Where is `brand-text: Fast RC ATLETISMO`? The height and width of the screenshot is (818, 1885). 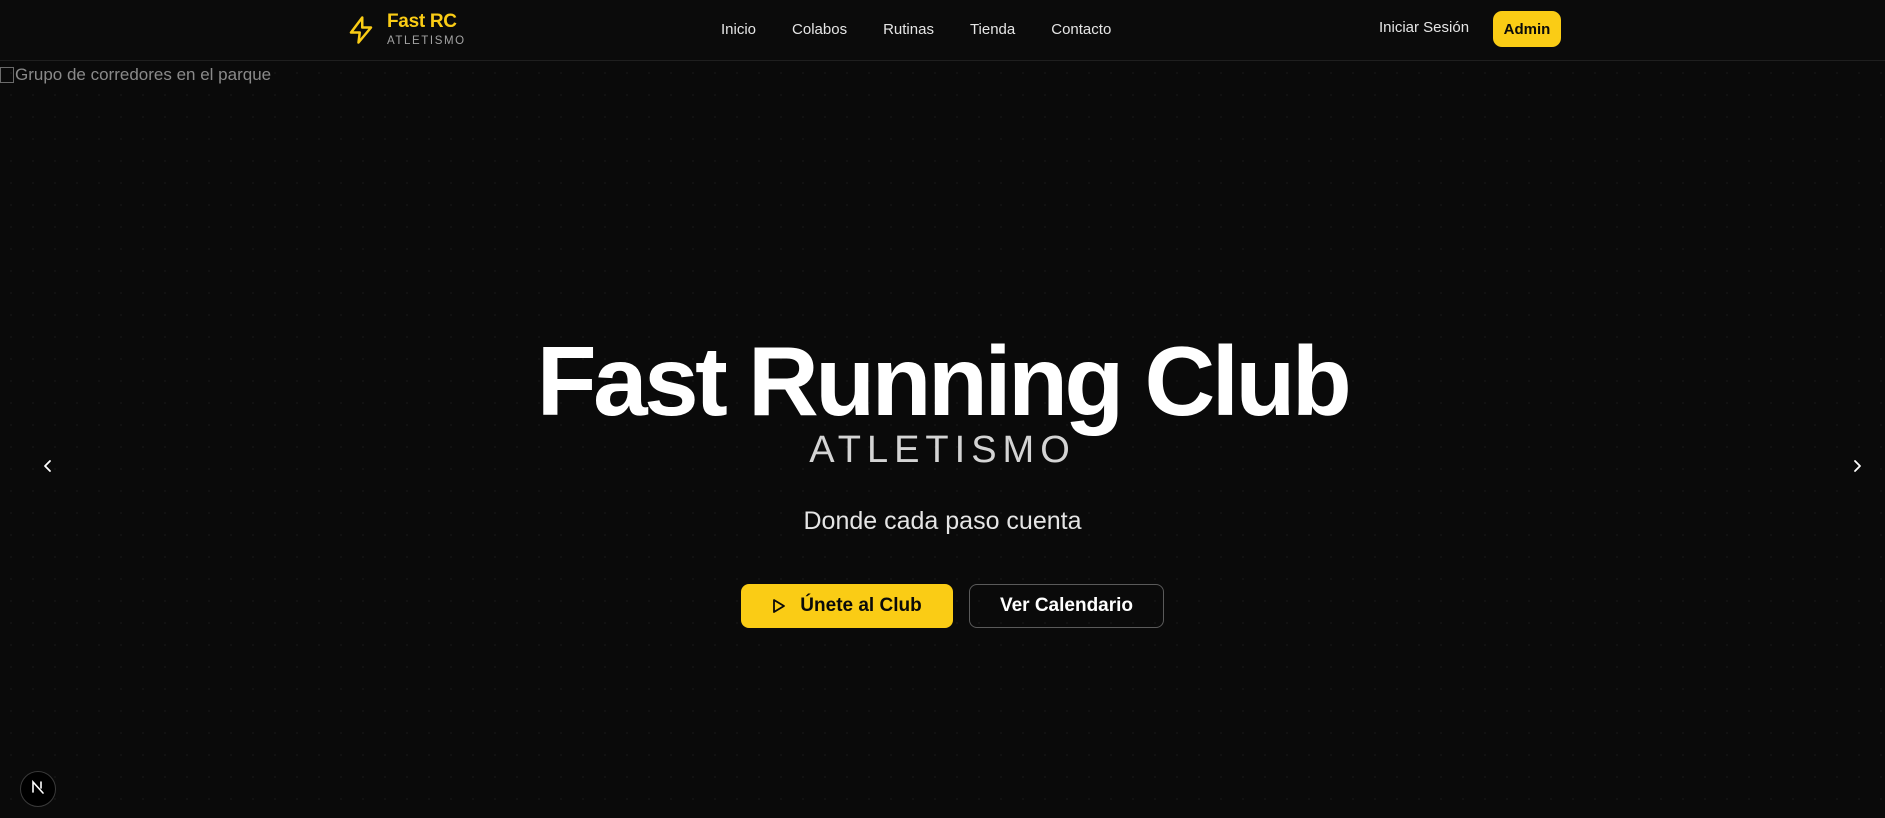 brand-text: Fast RC ATLETISMO is located at coordinates (426, 30).